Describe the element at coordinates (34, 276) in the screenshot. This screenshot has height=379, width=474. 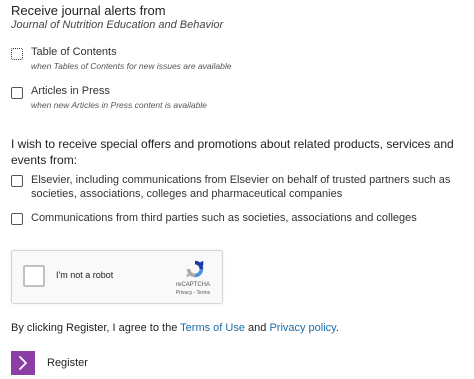
I see `recaptcha-checkbox` at that location.